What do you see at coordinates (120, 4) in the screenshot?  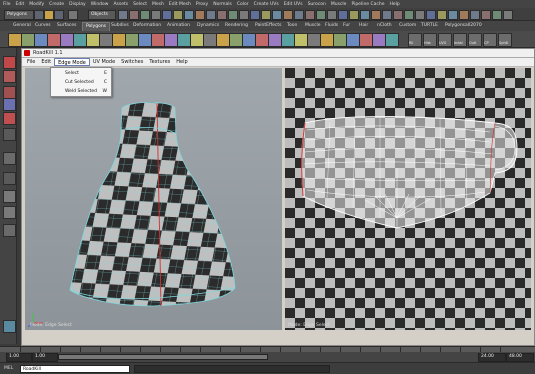 I see `main-menu-item: Assets` at bounding box center [120, 4].